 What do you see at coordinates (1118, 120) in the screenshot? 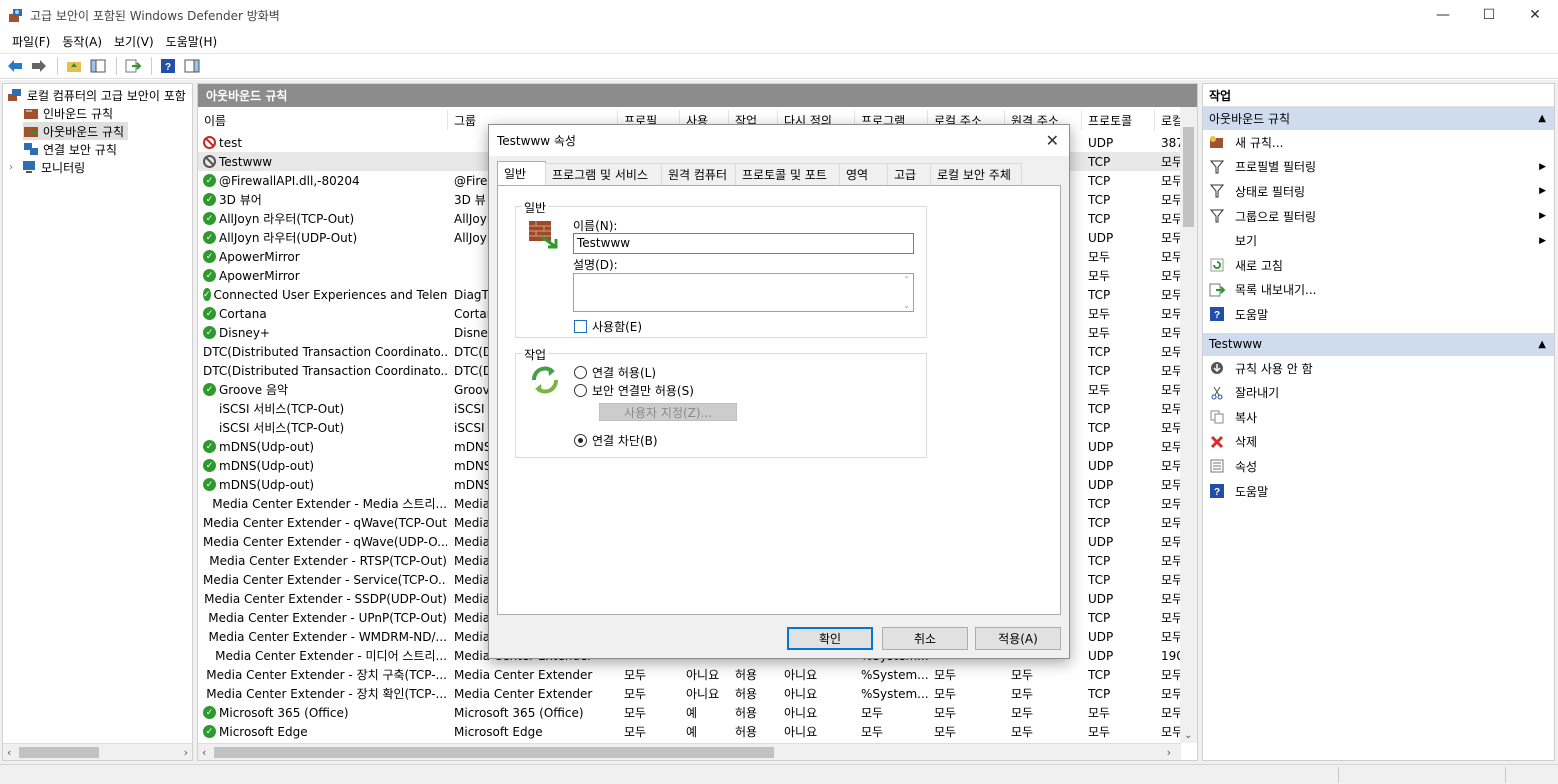
I see `column-header-protocol: 프로토콜` at bounding box center [1118, 120].